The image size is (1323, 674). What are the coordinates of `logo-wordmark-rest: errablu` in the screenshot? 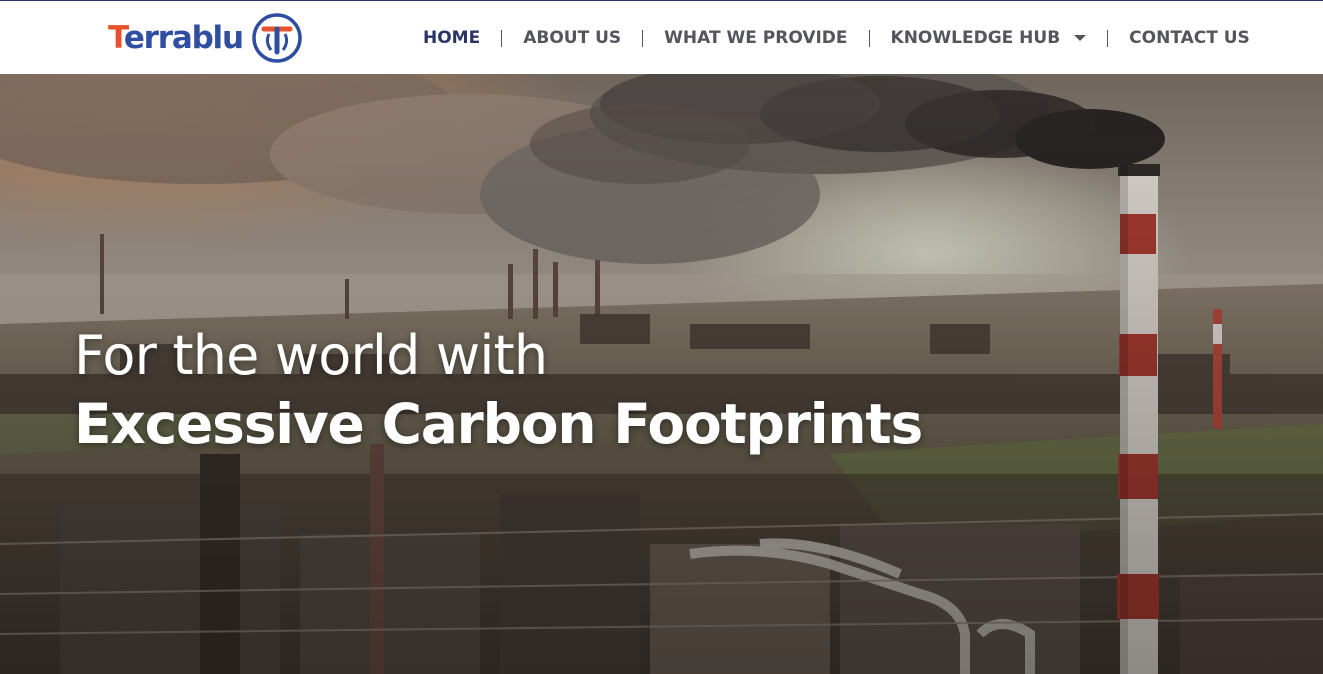 It's located at (183, 37).